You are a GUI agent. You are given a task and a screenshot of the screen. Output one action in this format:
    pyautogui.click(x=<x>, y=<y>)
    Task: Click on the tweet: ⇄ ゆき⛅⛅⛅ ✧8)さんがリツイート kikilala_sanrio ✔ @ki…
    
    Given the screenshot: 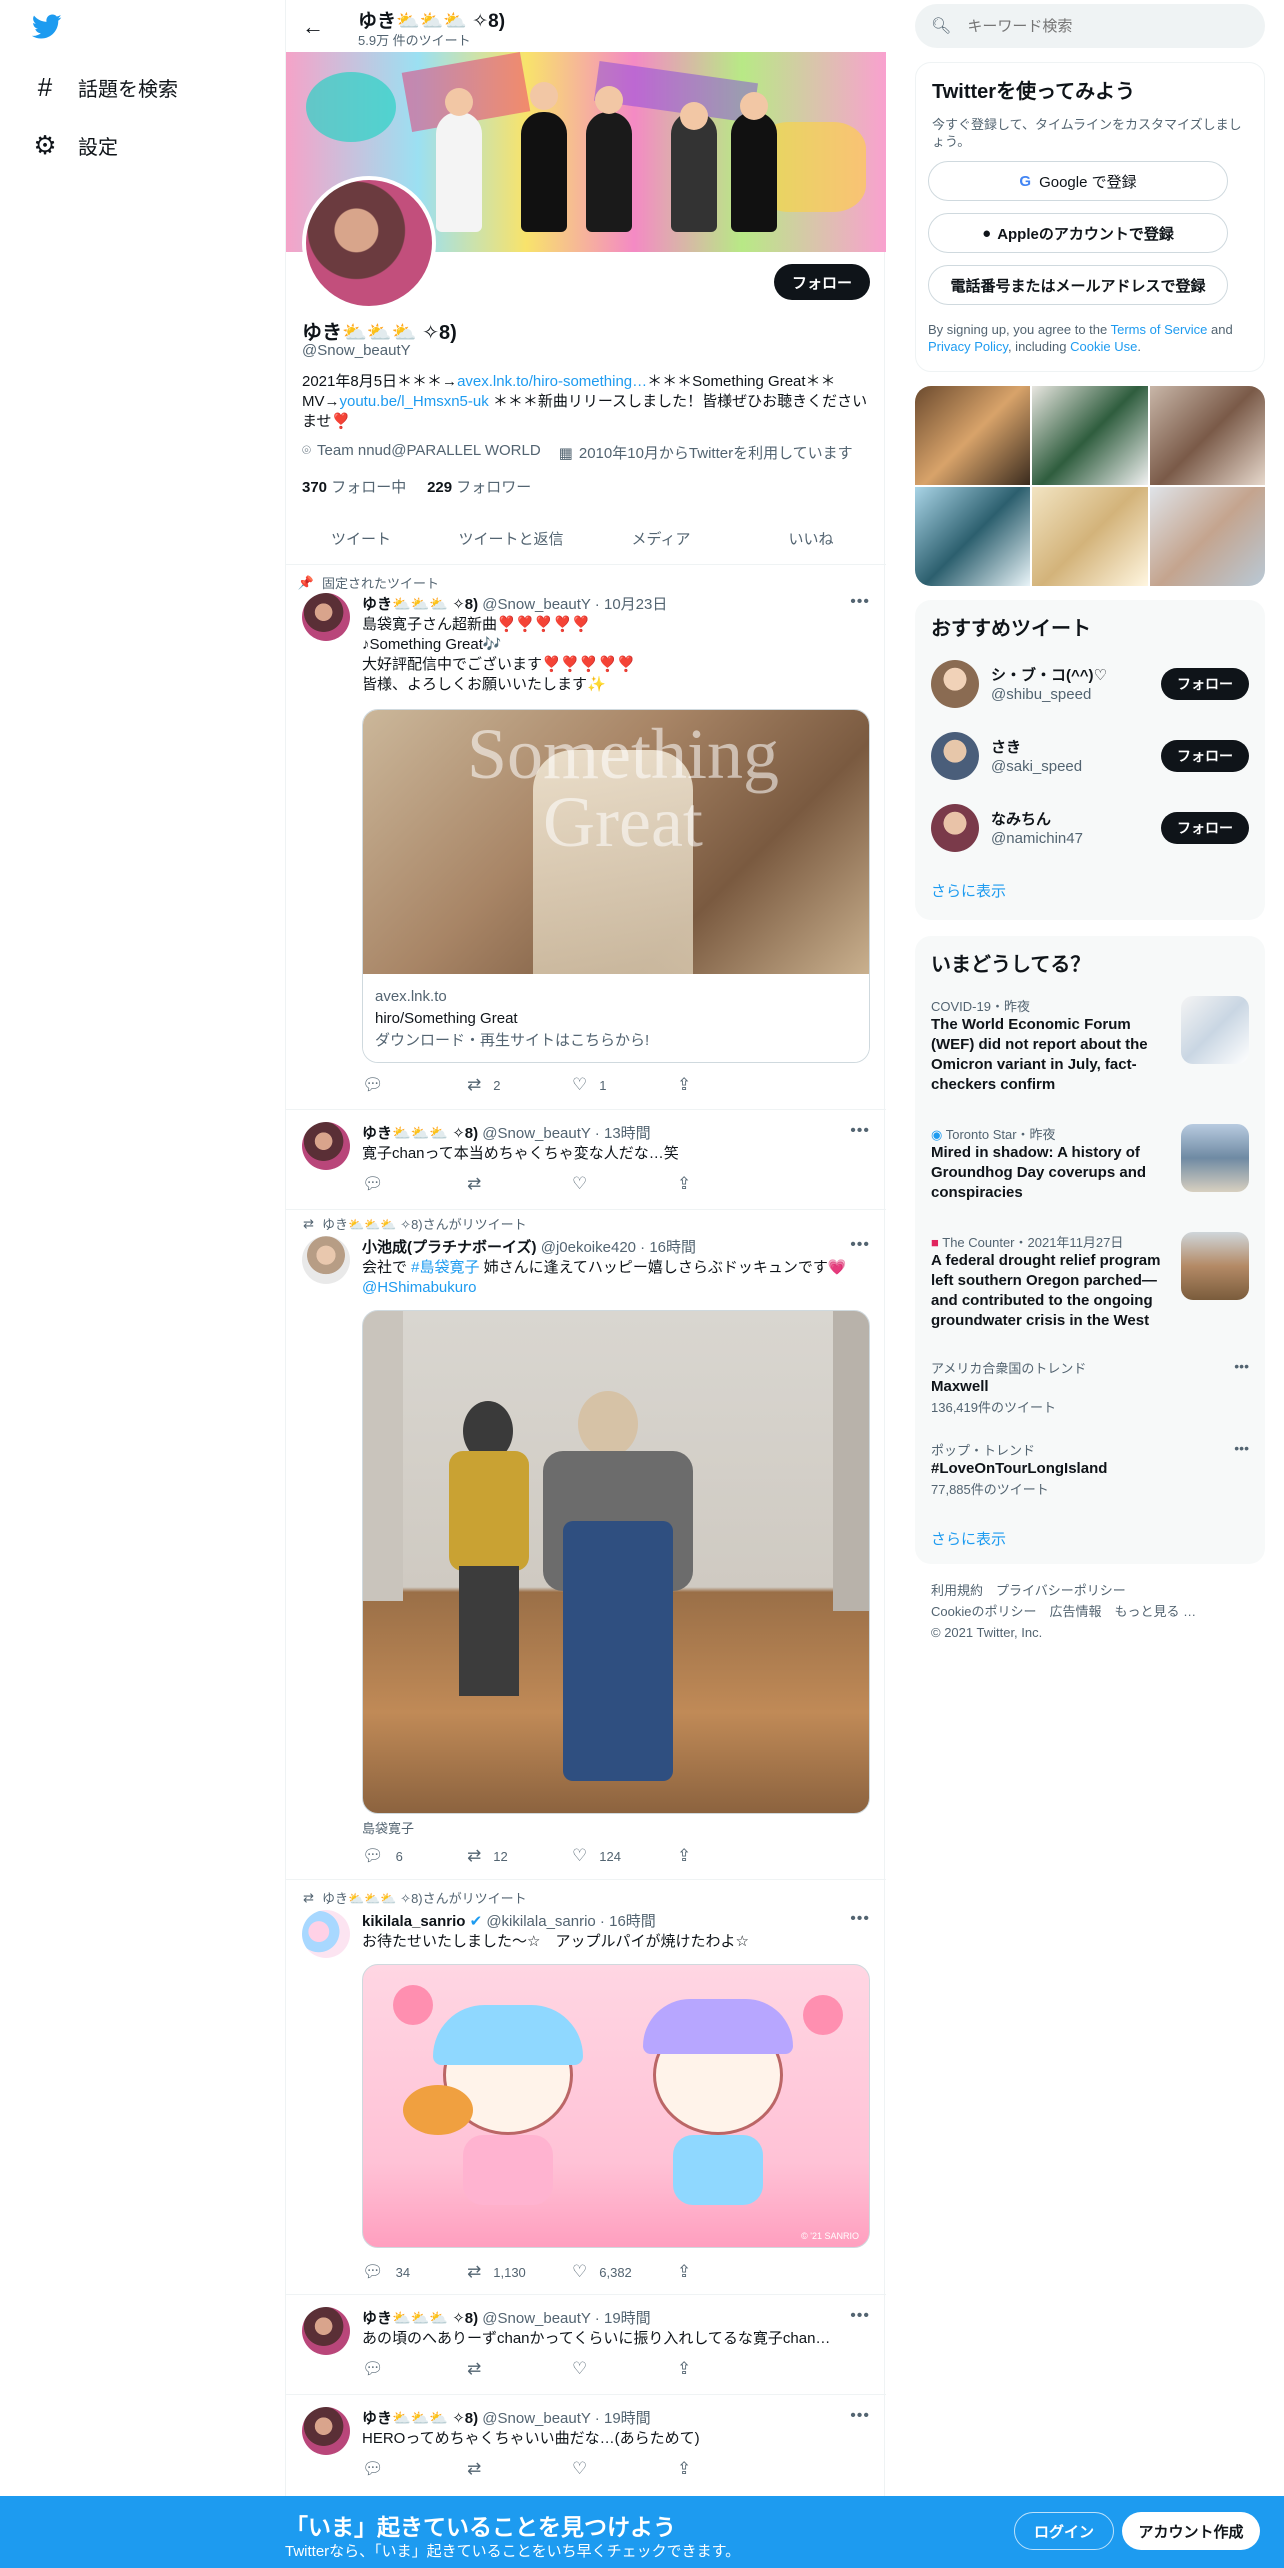 What is the action you would take?
    pyautogui.click(x=586, y=2087)
    